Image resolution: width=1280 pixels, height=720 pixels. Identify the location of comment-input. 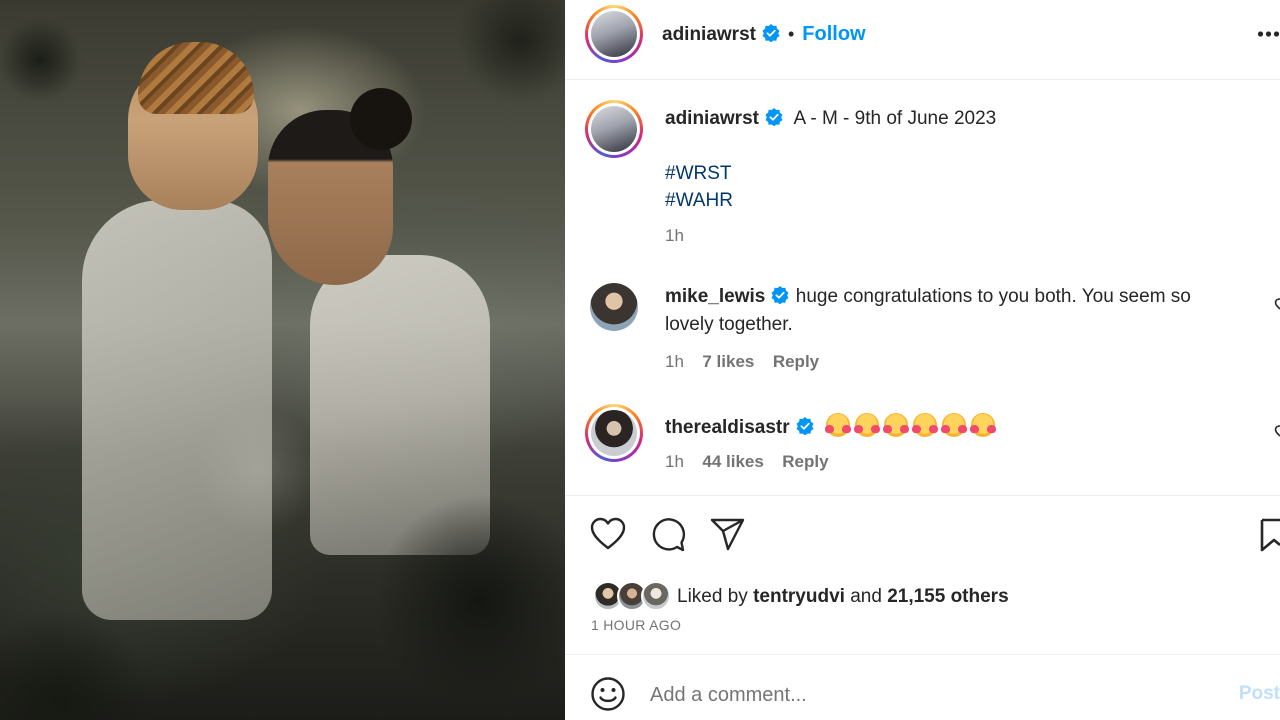
(940, 695).